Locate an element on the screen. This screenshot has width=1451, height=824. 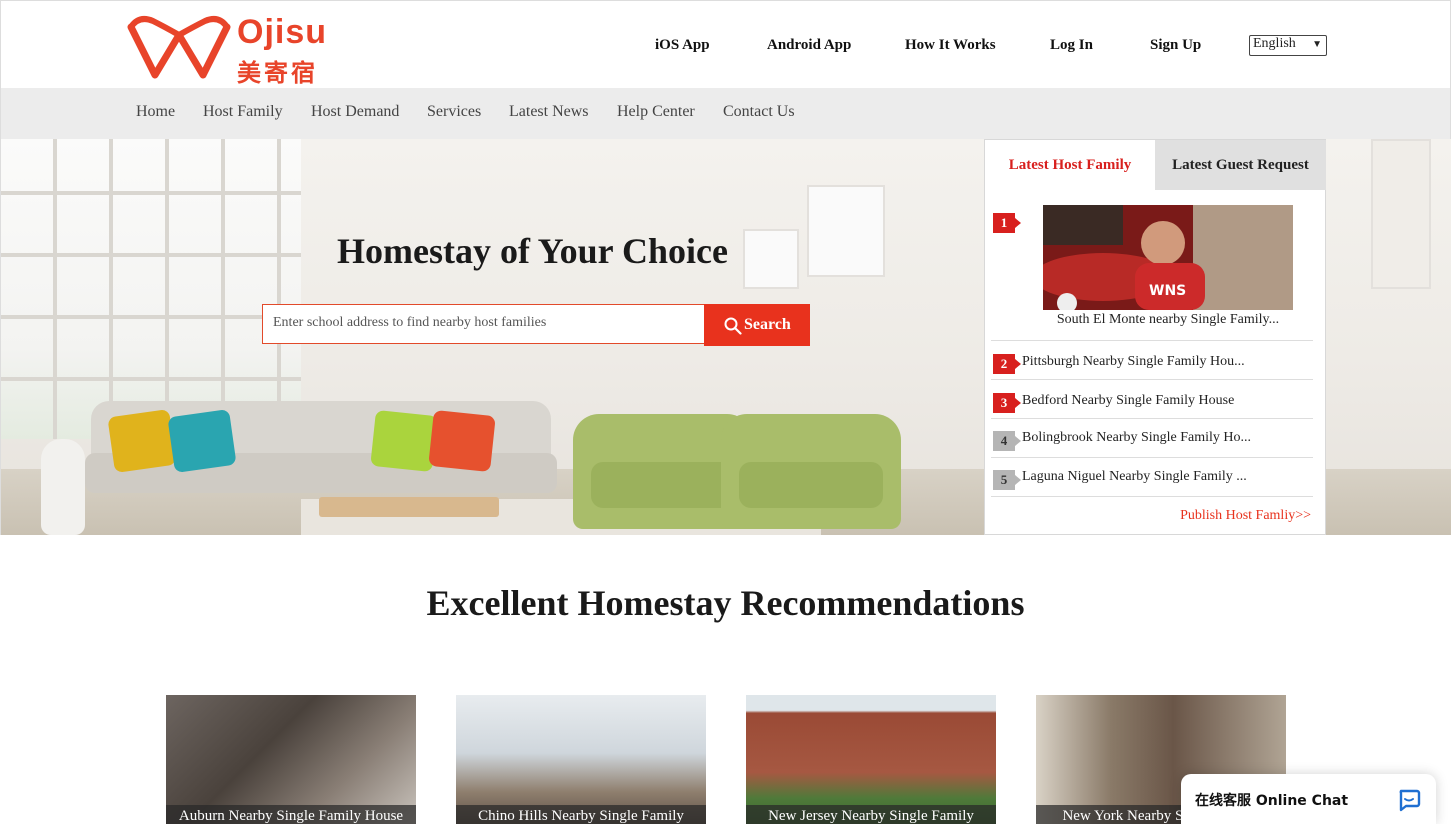
rank-badge: 5 is located at coordinates (1007, 480).